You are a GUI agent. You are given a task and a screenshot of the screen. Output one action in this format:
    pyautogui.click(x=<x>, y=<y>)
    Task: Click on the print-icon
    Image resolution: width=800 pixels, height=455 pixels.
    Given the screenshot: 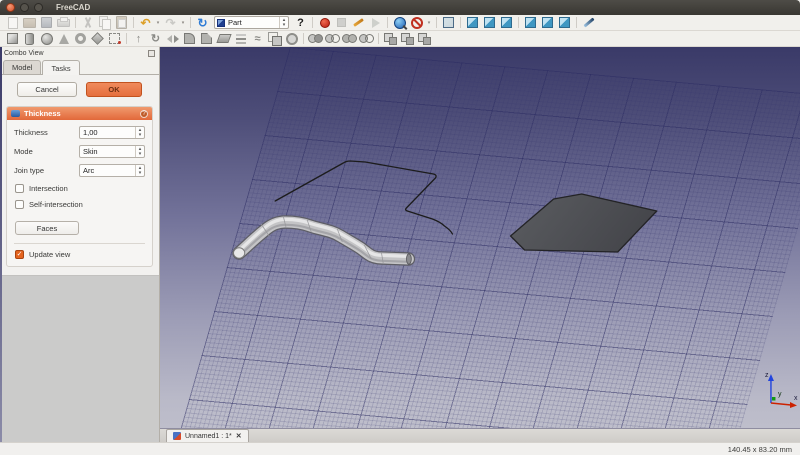 What is the action you would take?
    pyautogui.click(x=63, y=22)
    